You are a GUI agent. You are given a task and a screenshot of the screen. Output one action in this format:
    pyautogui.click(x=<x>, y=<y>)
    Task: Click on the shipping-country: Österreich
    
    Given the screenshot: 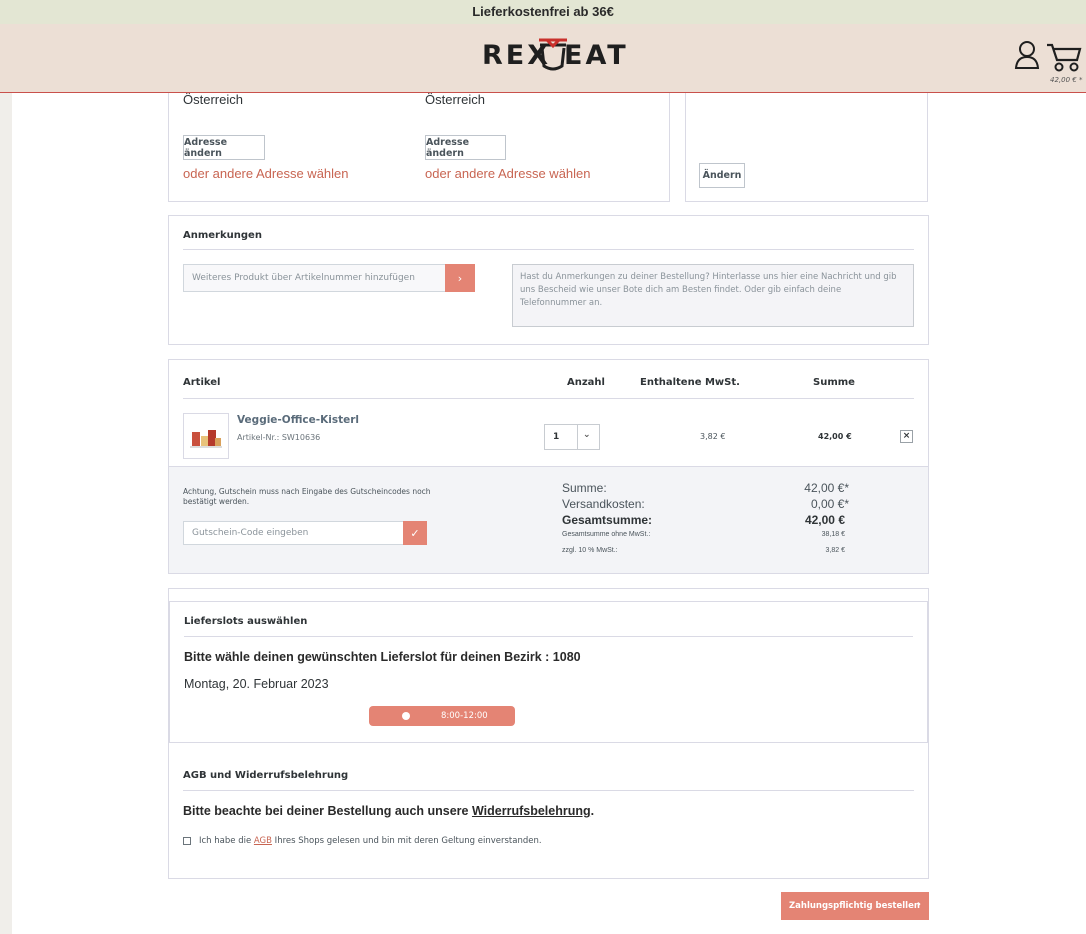 What is the action you would take?
    pyautogui.click(x=455, y=99)
    